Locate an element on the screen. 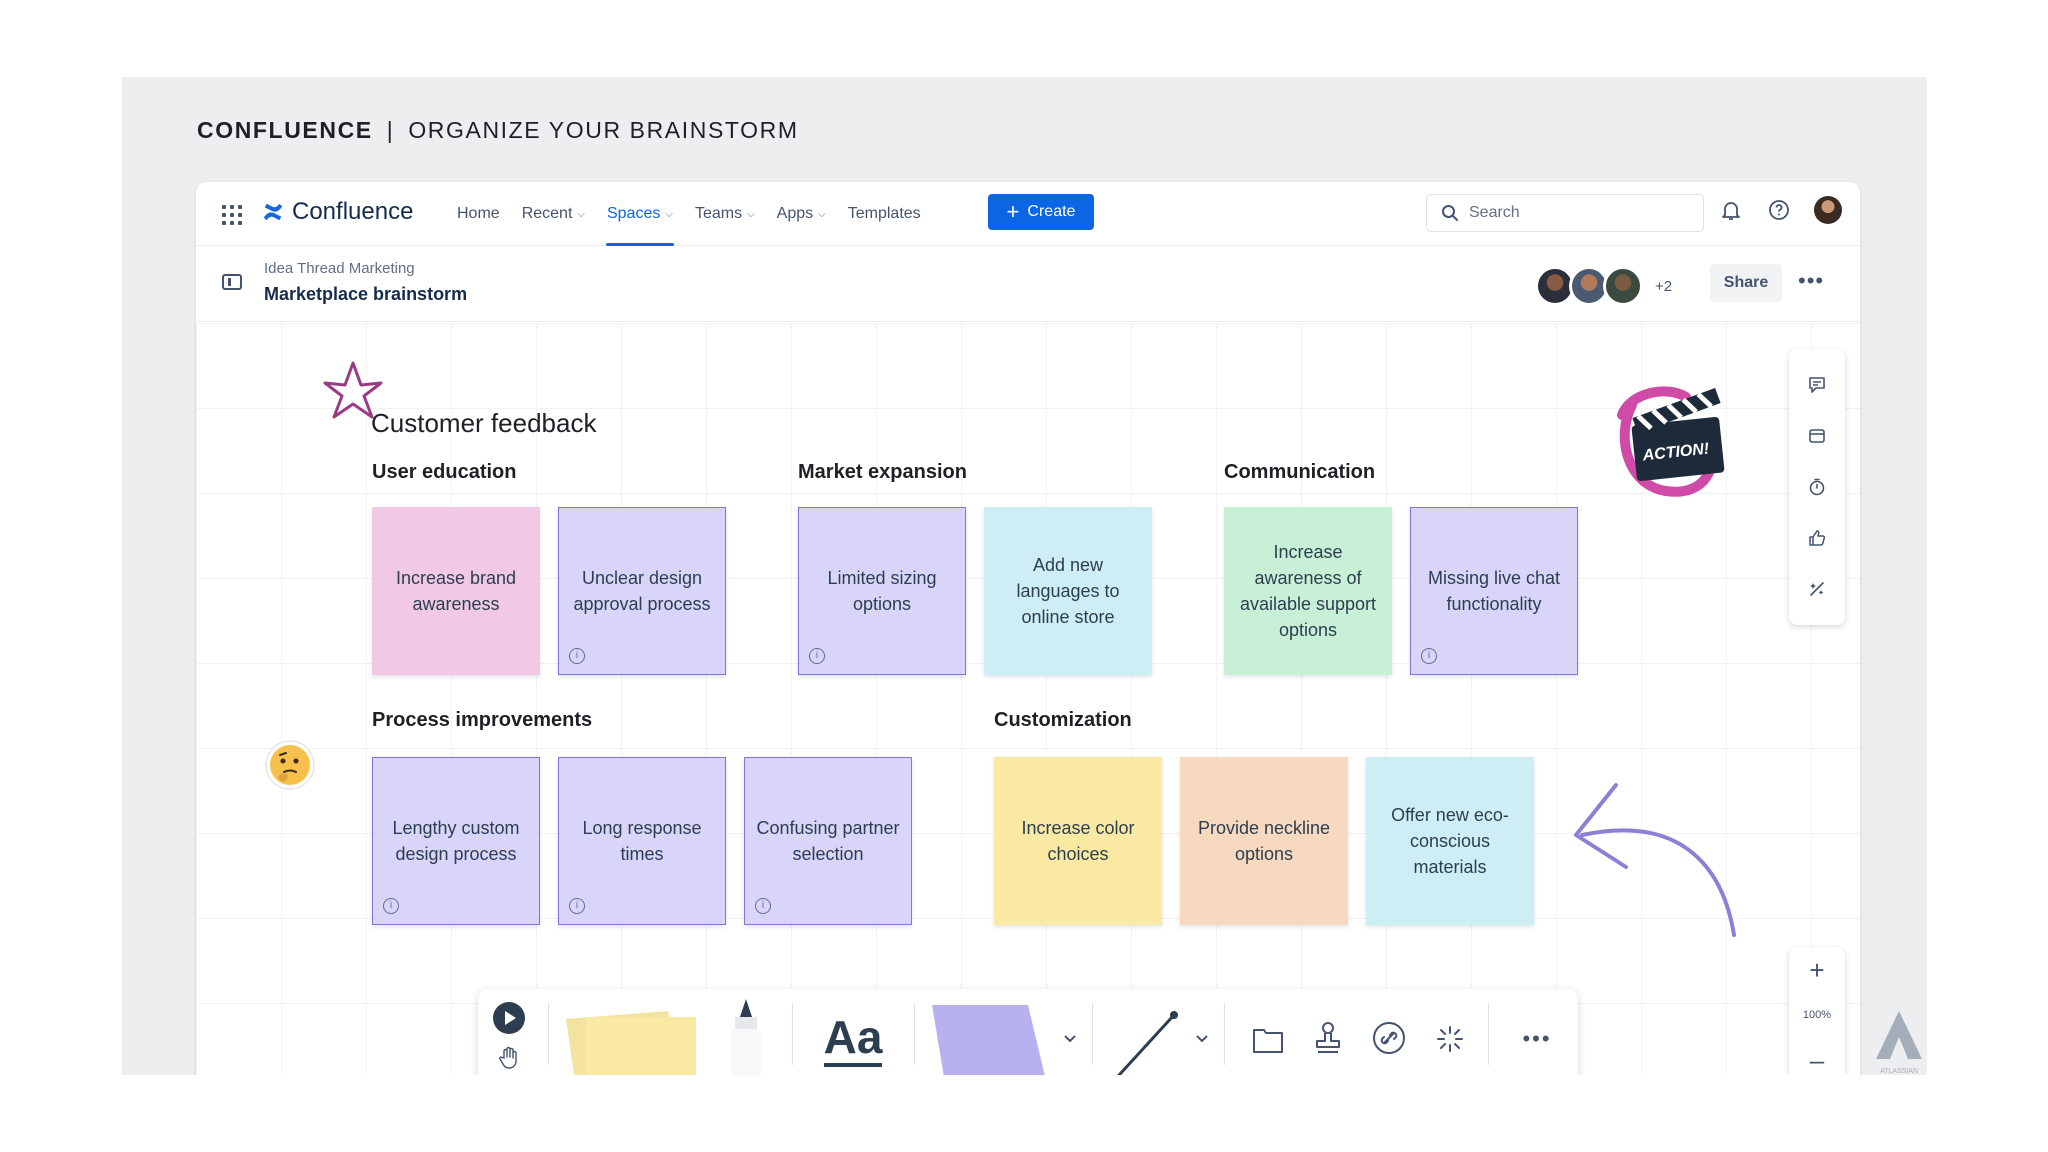 The width and height of the screenshot is (2048, 1152). confluence-logo: Confluence is located at coordinates (337, 212).